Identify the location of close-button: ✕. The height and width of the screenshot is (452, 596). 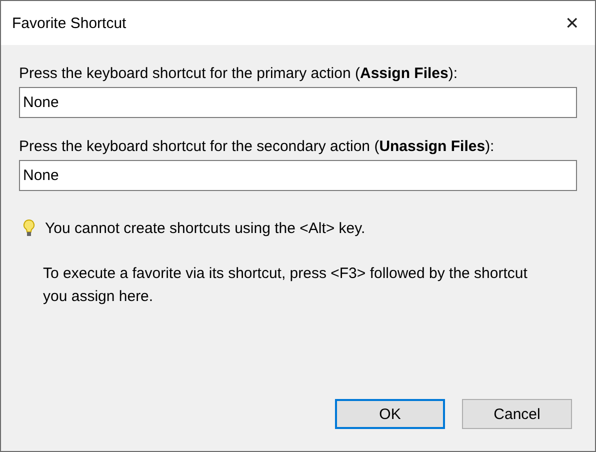
(572, 23).